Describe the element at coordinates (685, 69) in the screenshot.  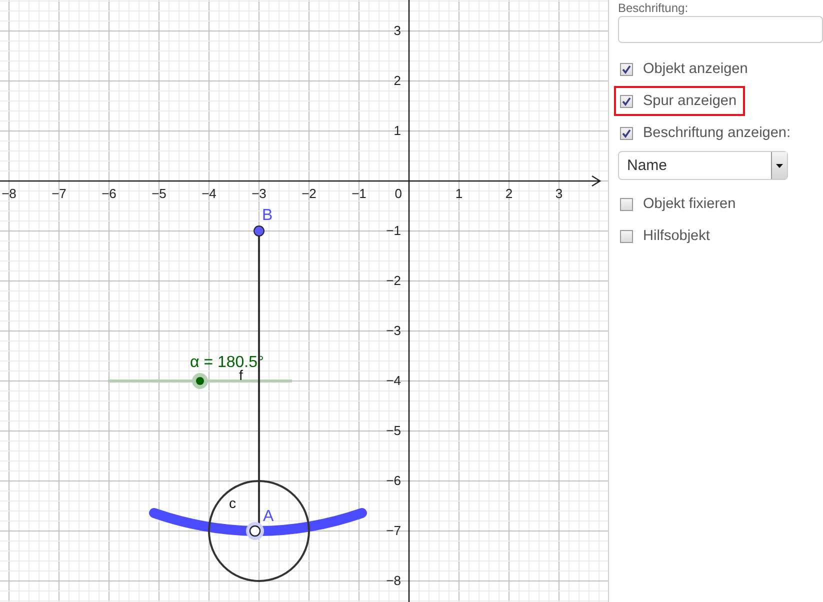
I see `checkbox-option: Objekt anzeigen` at that location.